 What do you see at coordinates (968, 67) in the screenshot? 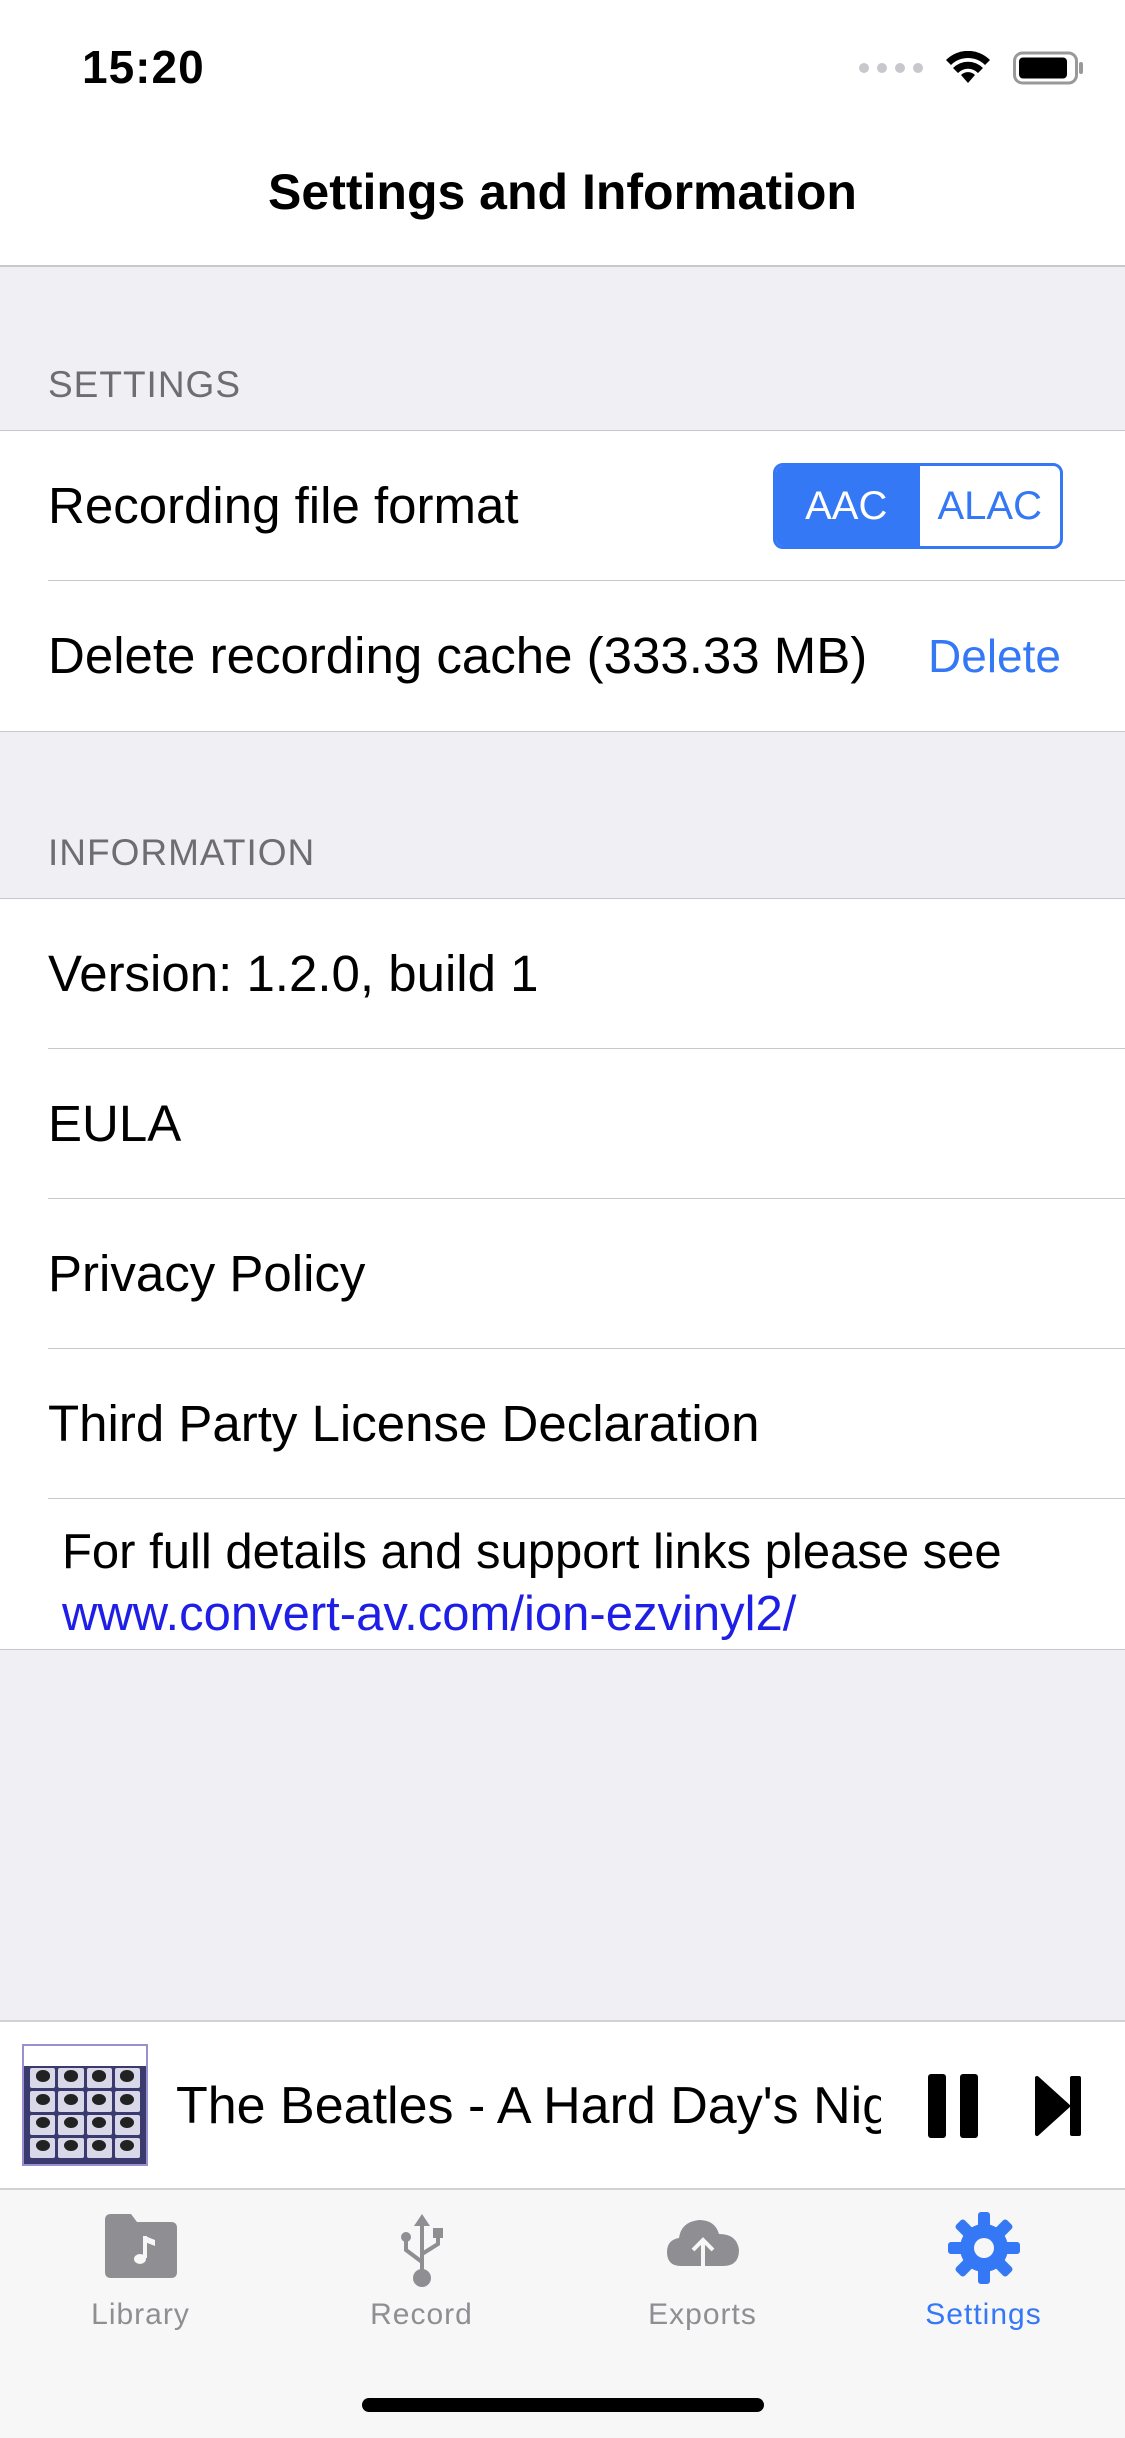
I see `wifi-icon` at bounding box center [968, 67].